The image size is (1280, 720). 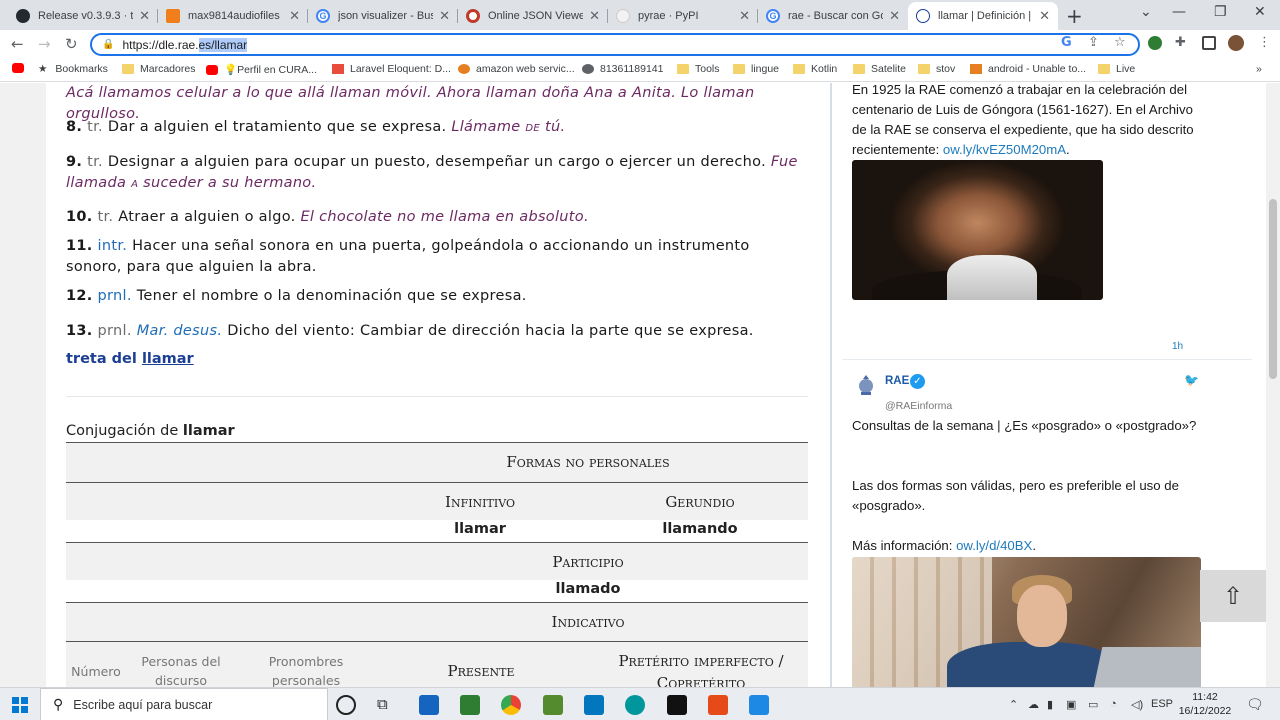 I want to click on lock-icon: 🔒, so click(x=108, y=44).